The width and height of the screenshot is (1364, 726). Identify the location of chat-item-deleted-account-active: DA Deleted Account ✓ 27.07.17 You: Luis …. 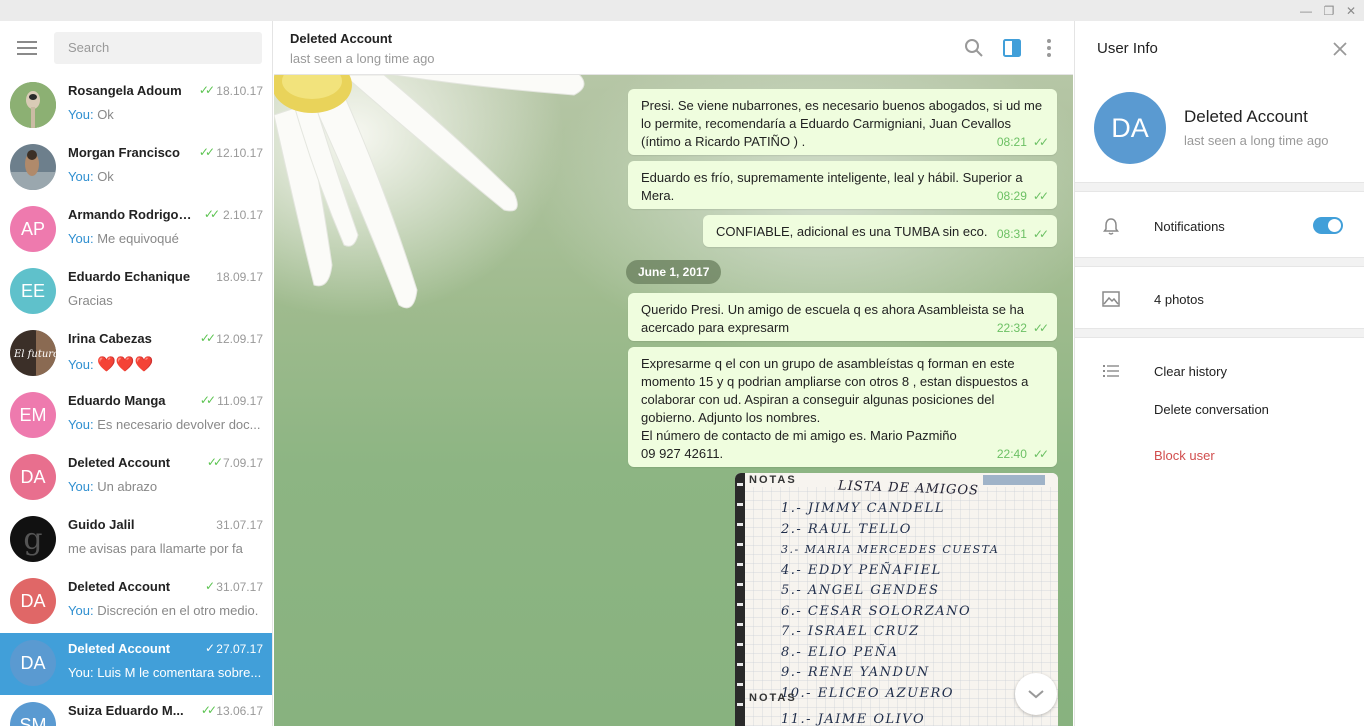
(136, 664).